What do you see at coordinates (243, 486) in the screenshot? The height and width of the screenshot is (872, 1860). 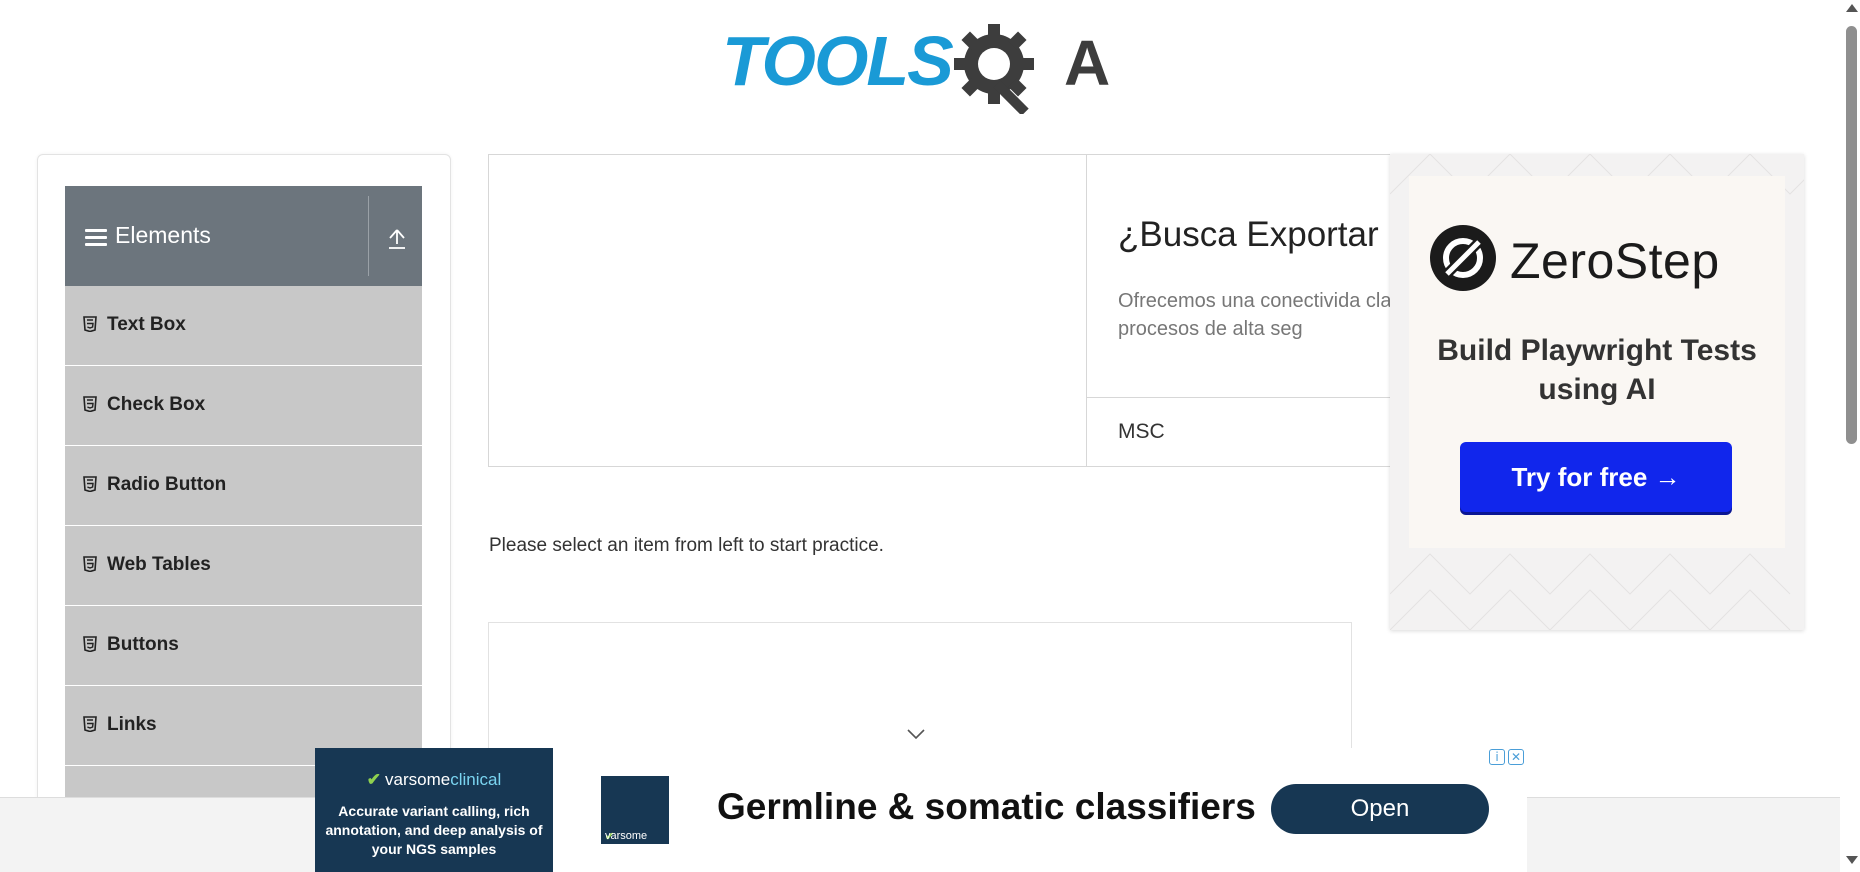 I see `sidebar-item-radio-button: Radio Button` at bounding box center [243, 486].